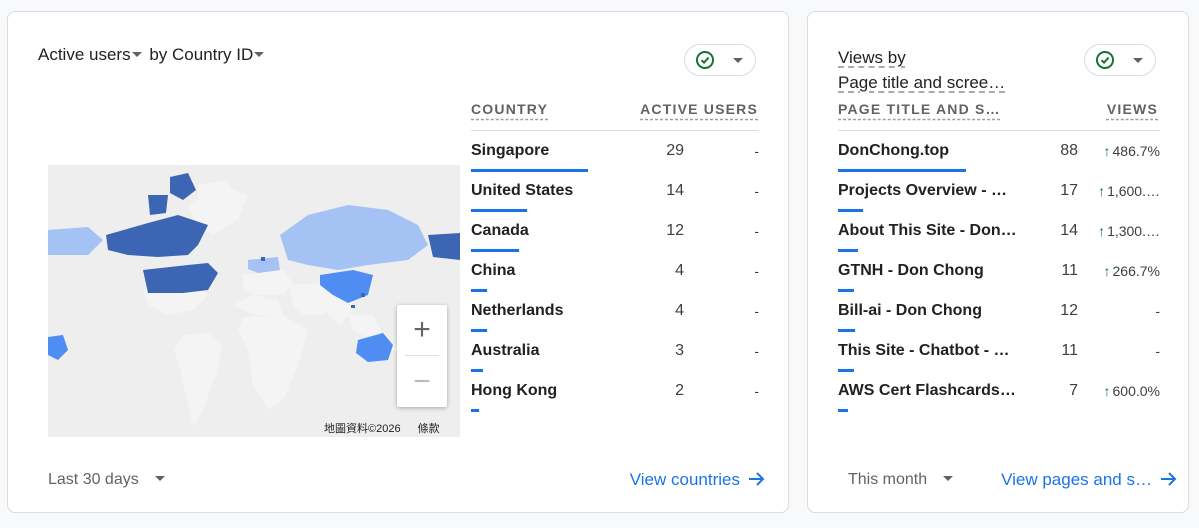 This screenshot has width=1199, height=528. Describe the element at coordinates (1132, 109) in the screenshot. I see `column-header-views: VIEWS` at that location.